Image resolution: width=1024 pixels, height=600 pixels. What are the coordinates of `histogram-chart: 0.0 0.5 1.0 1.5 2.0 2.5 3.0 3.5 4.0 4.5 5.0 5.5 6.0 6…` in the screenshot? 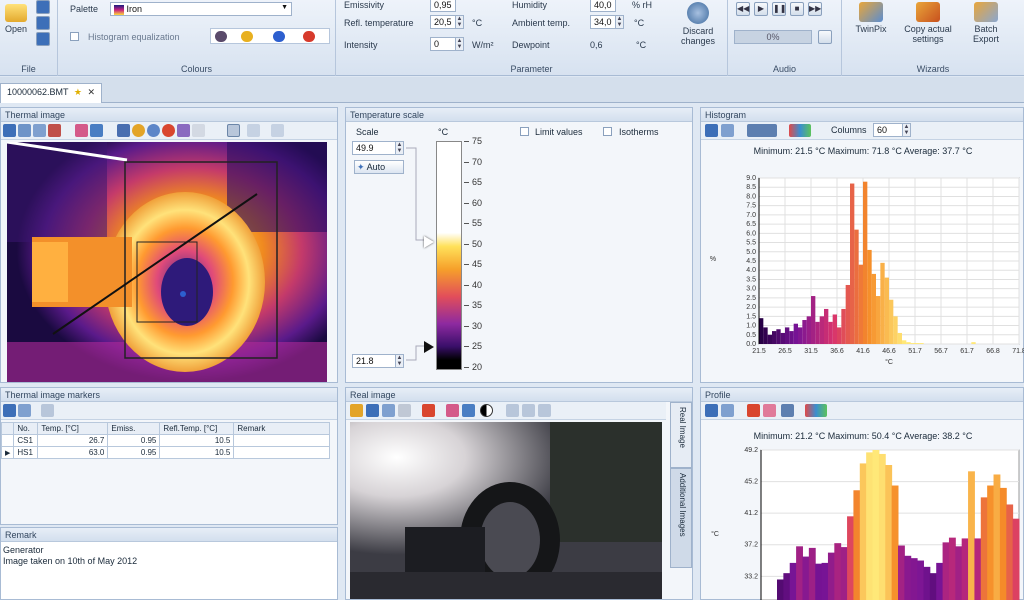 It's located at (862, 270).